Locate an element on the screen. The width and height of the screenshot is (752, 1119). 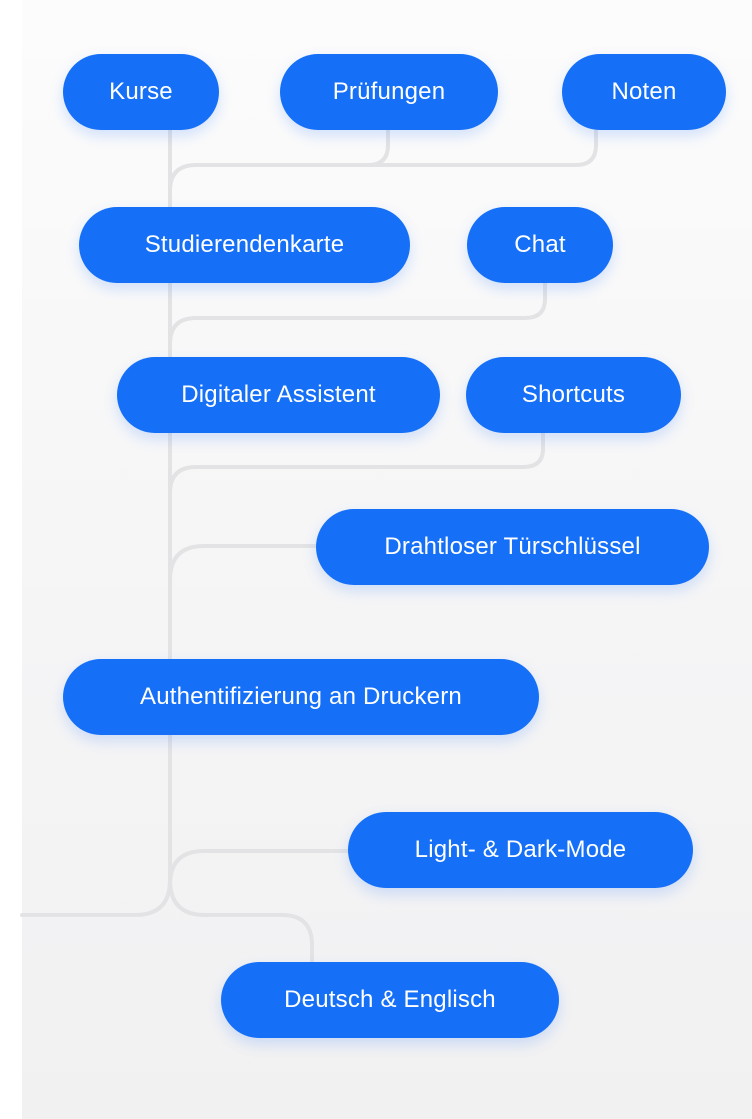
feature-pill-kurse: Kurse is located at coordinates (141, 92).